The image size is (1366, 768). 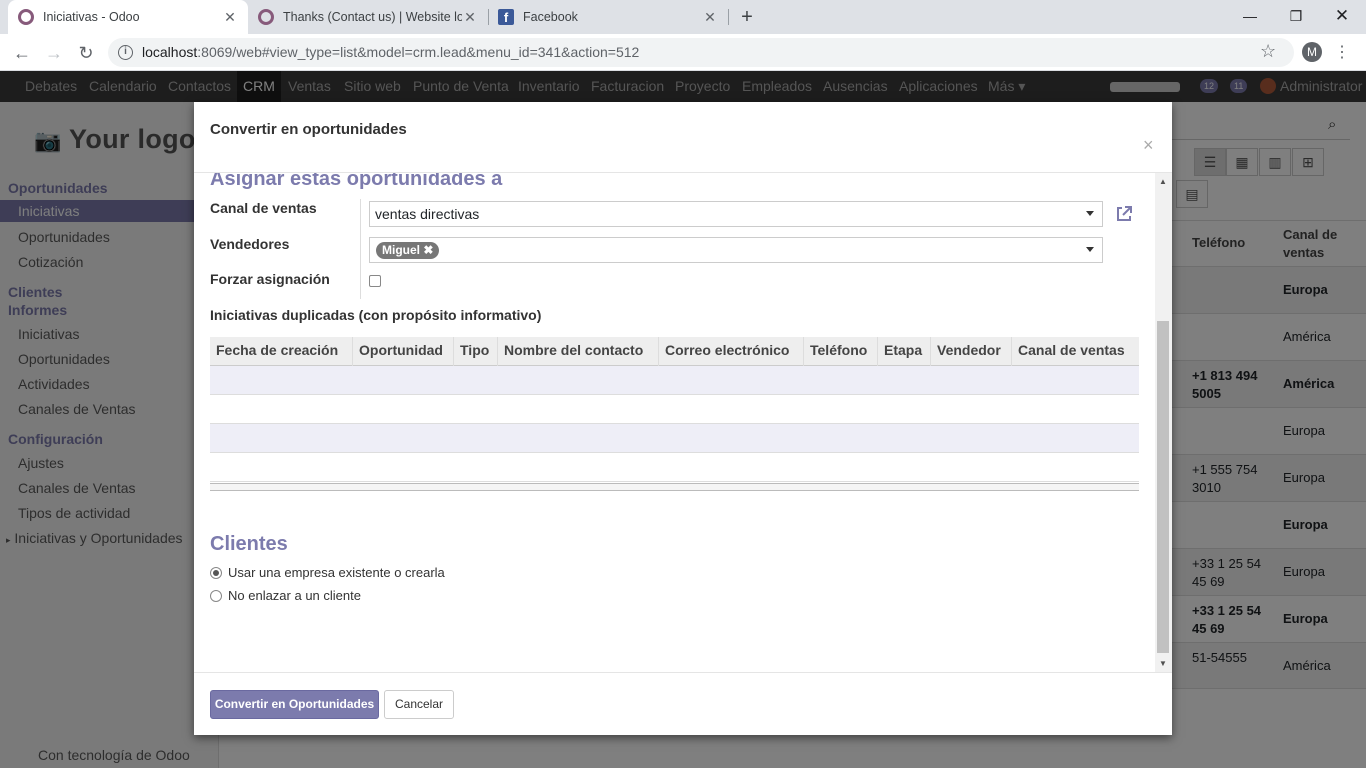 I want to click on restore-icon: ❐, so click(x=1296, y=16).